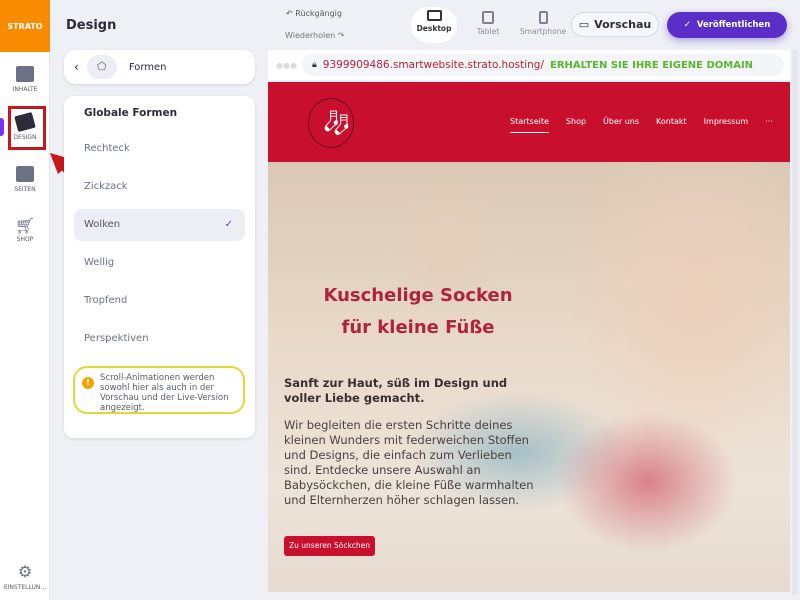 This screenshot has width=800, height=600. I want to click on option-label: Tropfend, so click(106, 300).